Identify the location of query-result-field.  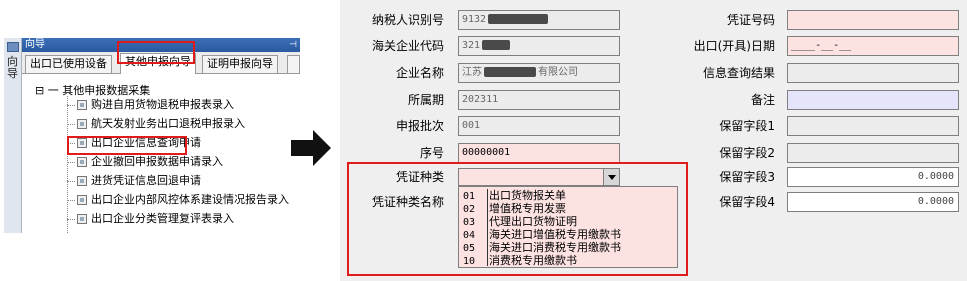
(873, 73).